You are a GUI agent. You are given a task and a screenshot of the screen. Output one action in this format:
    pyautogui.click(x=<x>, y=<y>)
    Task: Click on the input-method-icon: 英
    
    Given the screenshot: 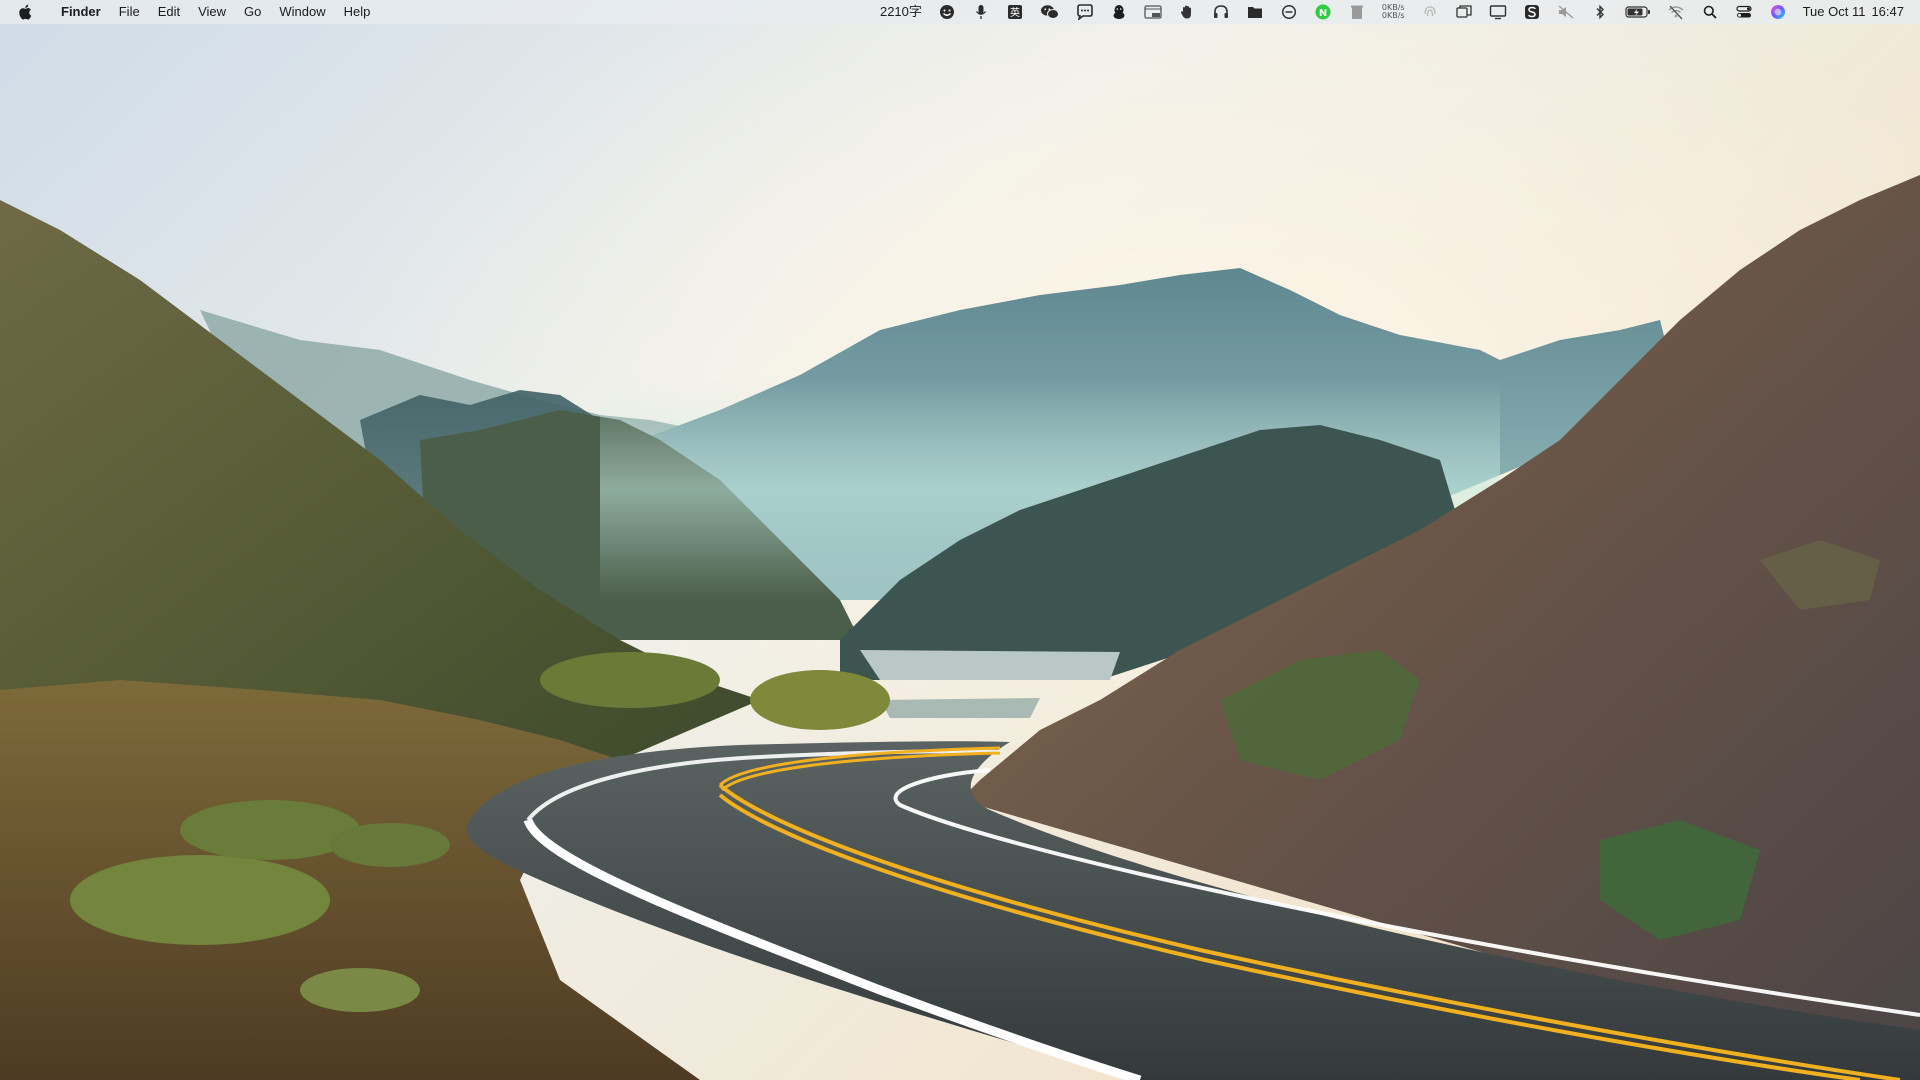 What is the action you would take?
    pyautogui.click(x=1015, y=12)
    